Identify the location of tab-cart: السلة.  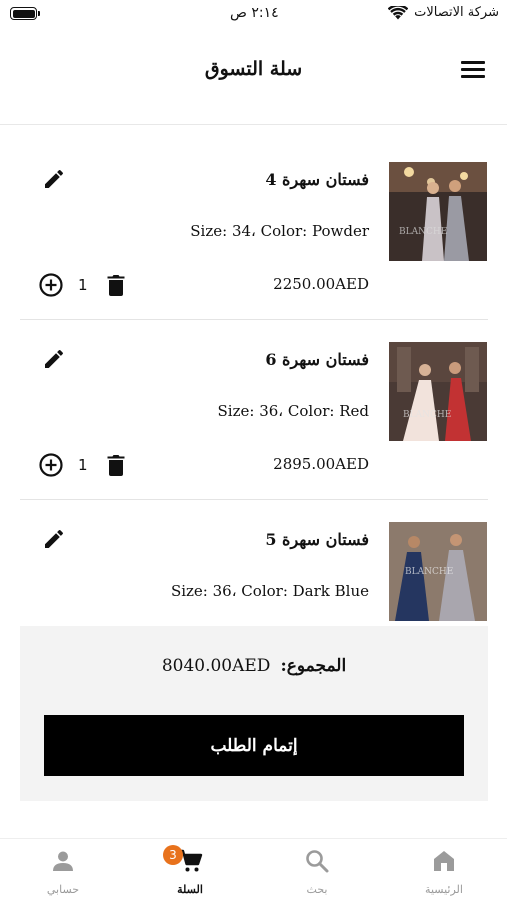
(190, 869).